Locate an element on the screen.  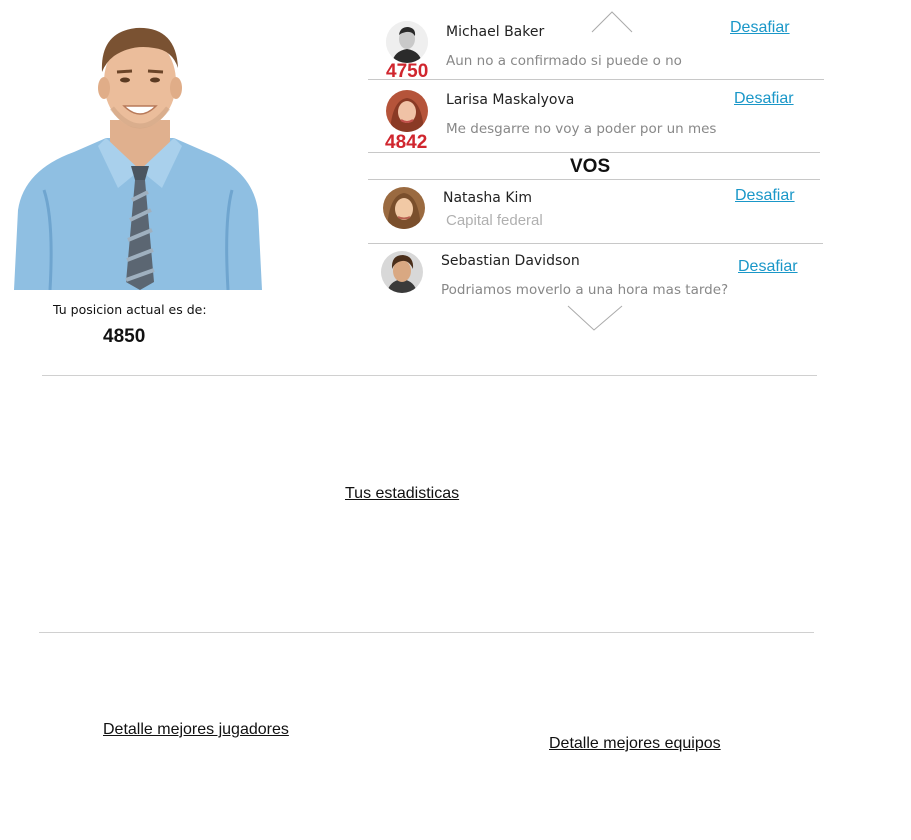
best-players-link: Detalle mejores jugadores is located at coordinates (196, 730).